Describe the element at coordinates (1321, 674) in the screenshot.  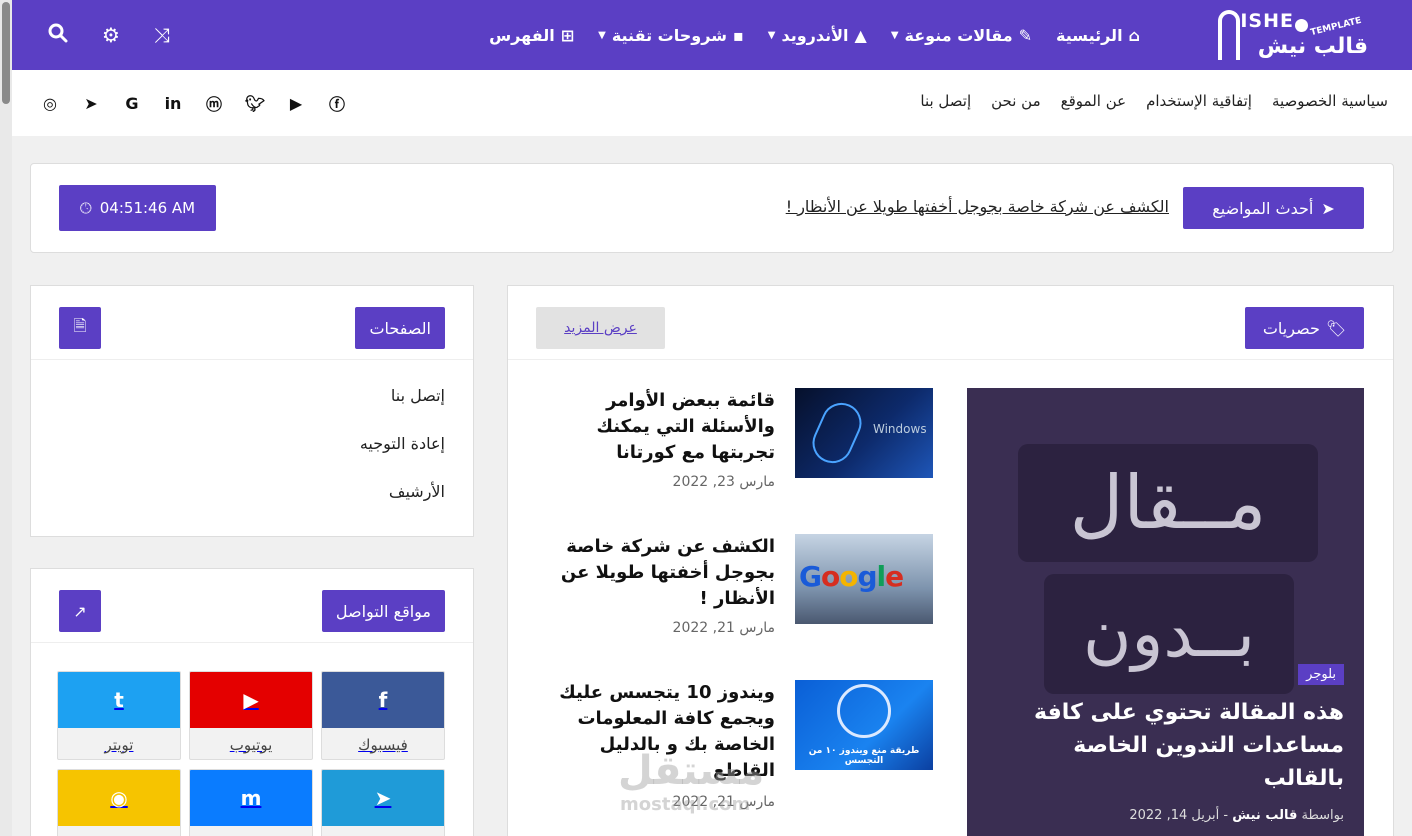
I see `category-badge: بلوجر` at that location.